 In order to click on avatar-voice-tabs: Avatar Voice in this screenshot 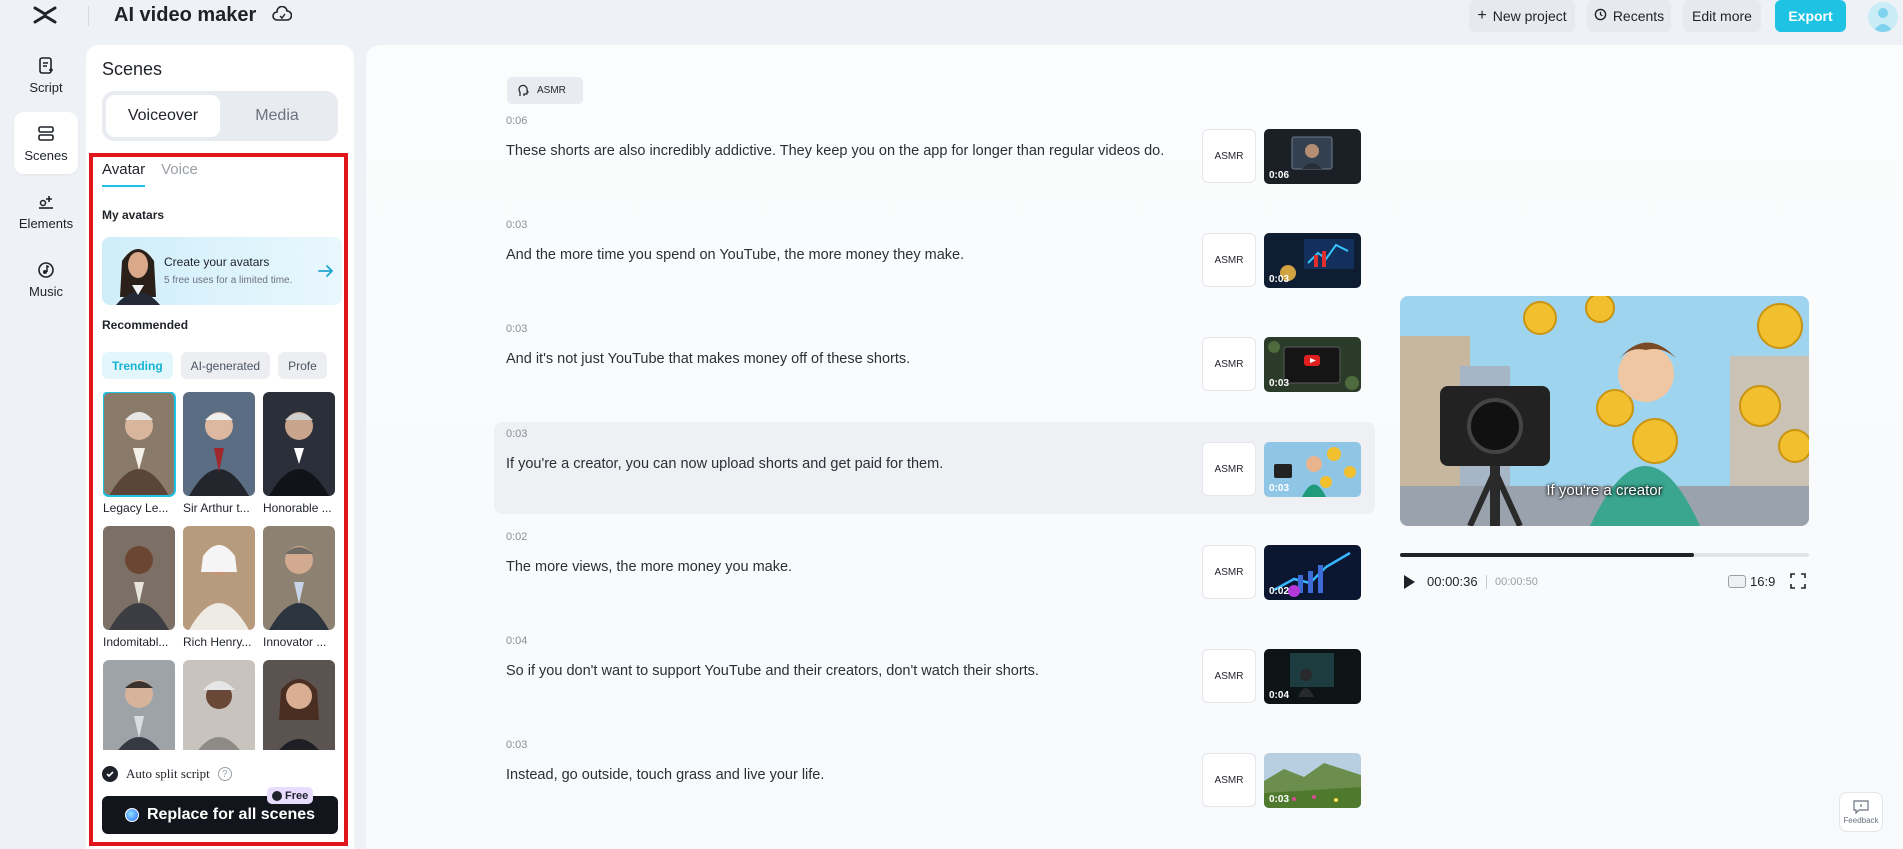, I will do `click(150, 174)`.